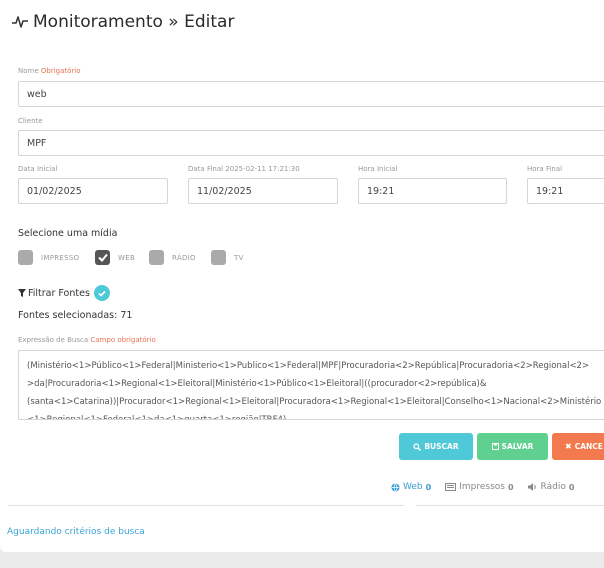 The height and width of the screenshot is (568, 604). I want to click on tab-impressos: Impressos 0, so click(479, 487).